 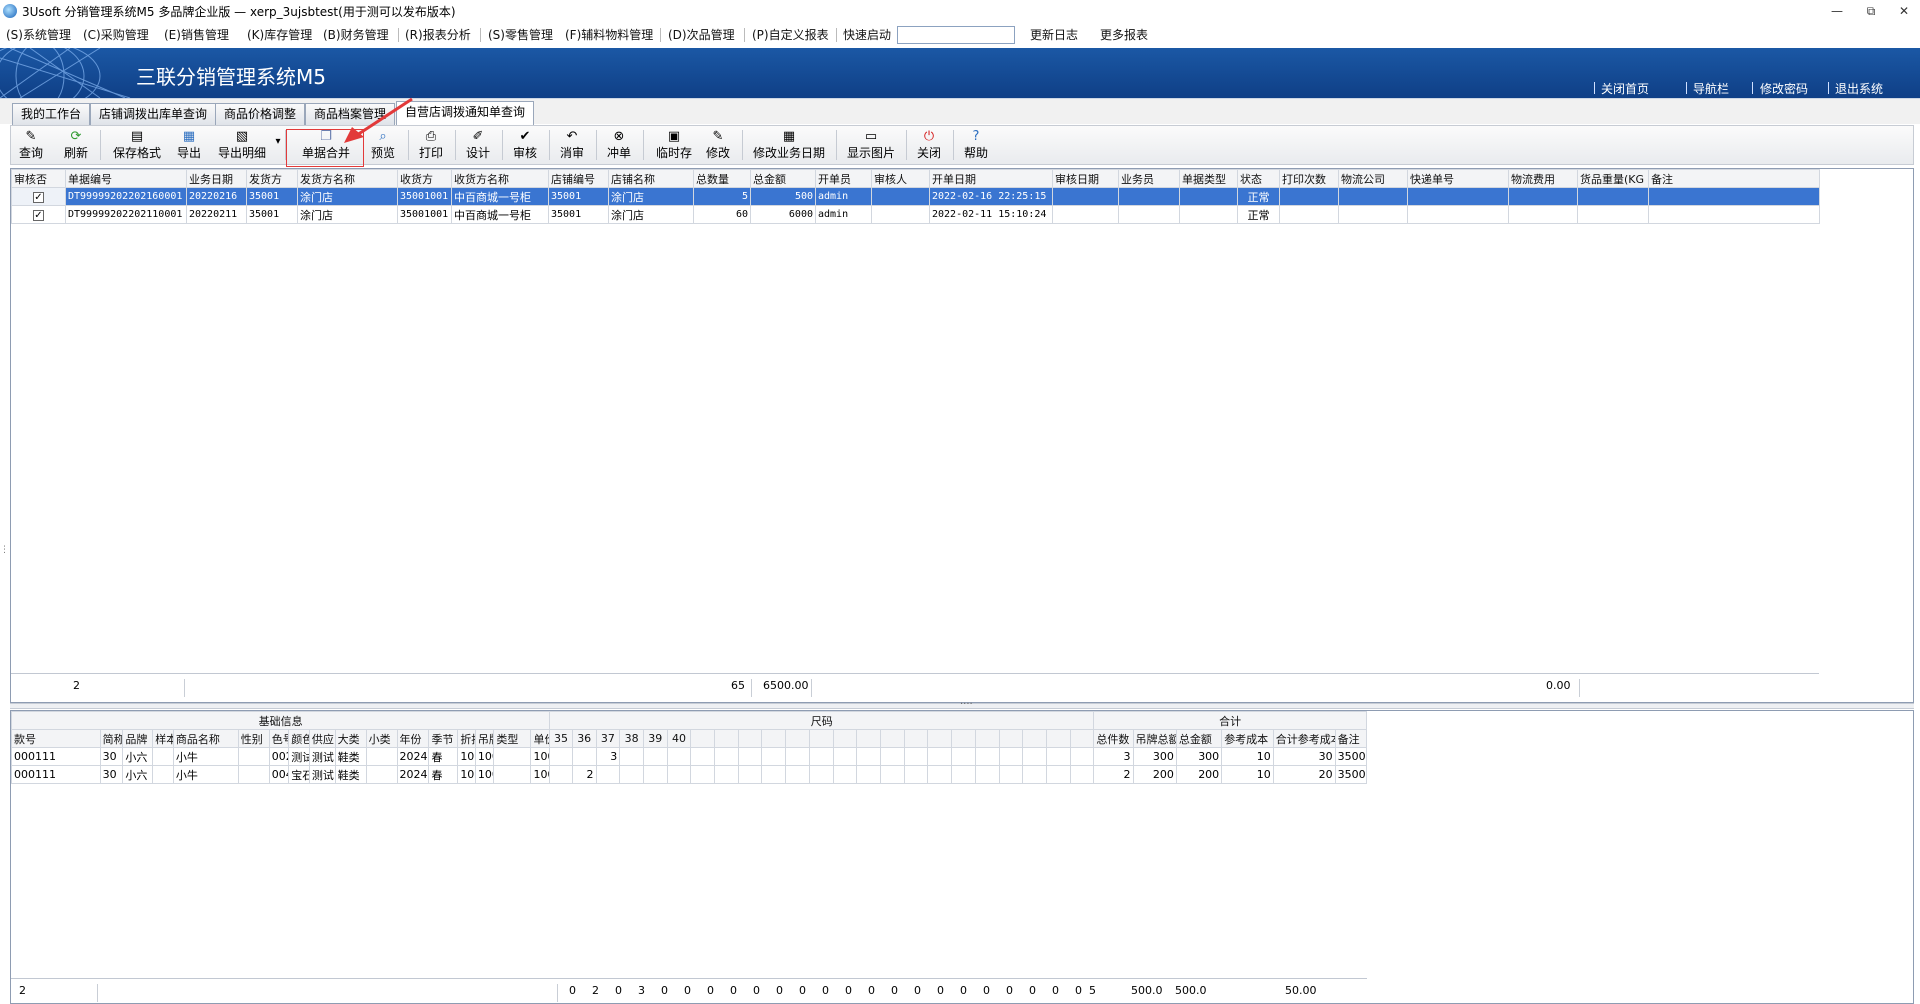 I want to click on modify-business-date-button: ▦ 修改业务日期, so click(x=789, y=145).